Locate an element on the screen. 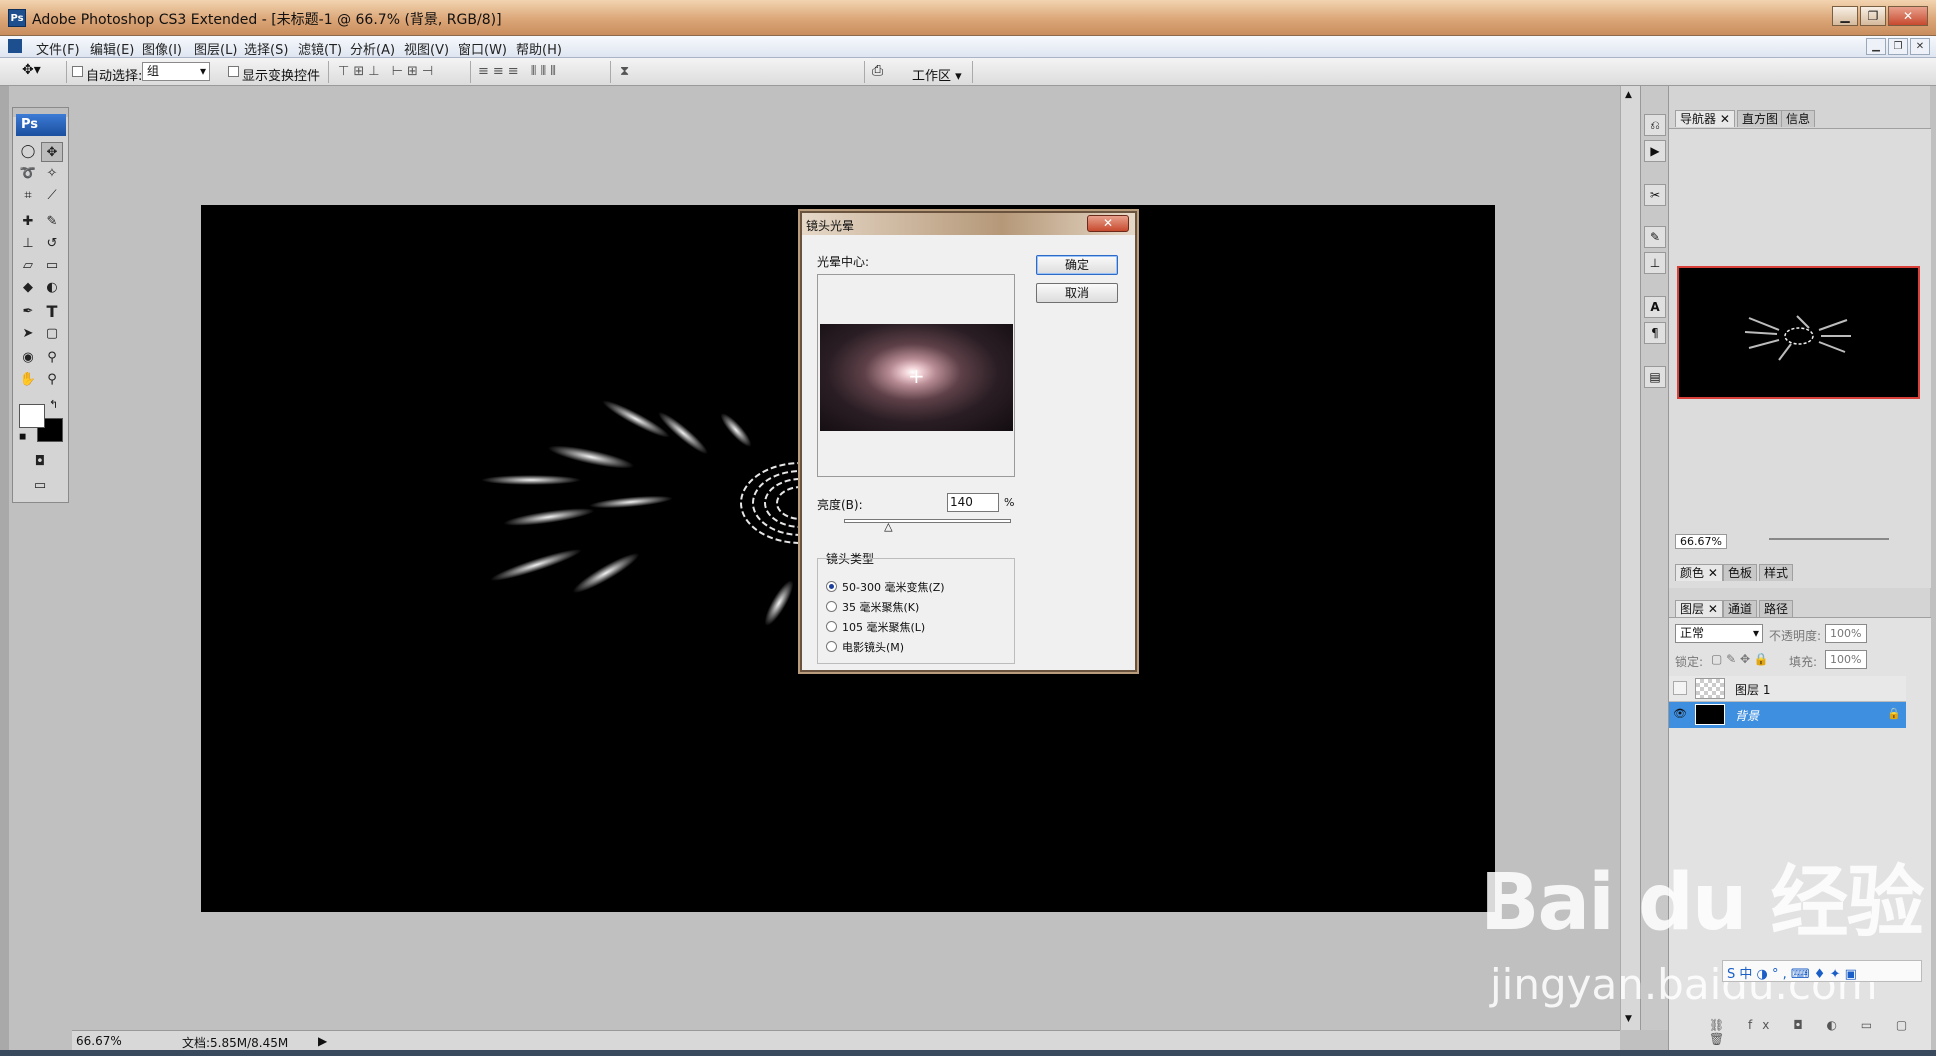  workspace-button: 工作区 ▾ is located at coordinates (937, 74).